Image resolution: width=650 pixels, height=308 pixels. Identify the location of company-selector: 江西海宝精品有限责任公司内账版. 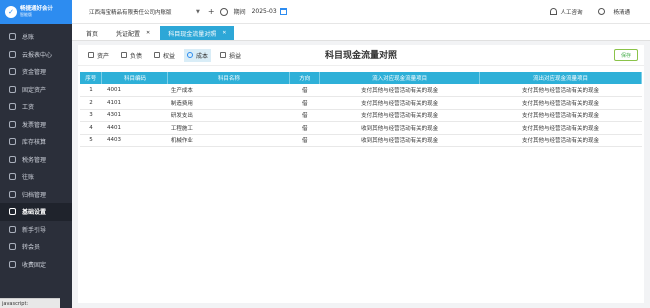
(139, 12).